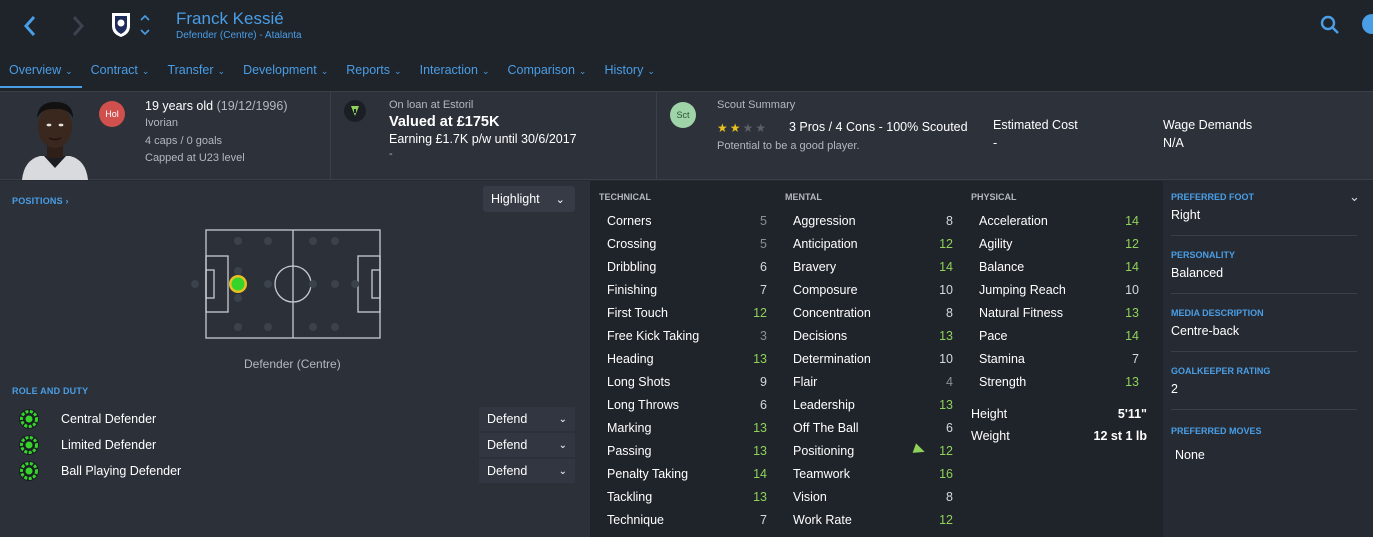 This screenshot has width=1373, height=537. Describe the element at coordinates (946, 473) in the screenshot. I see `attribute-value: 16` at that location.